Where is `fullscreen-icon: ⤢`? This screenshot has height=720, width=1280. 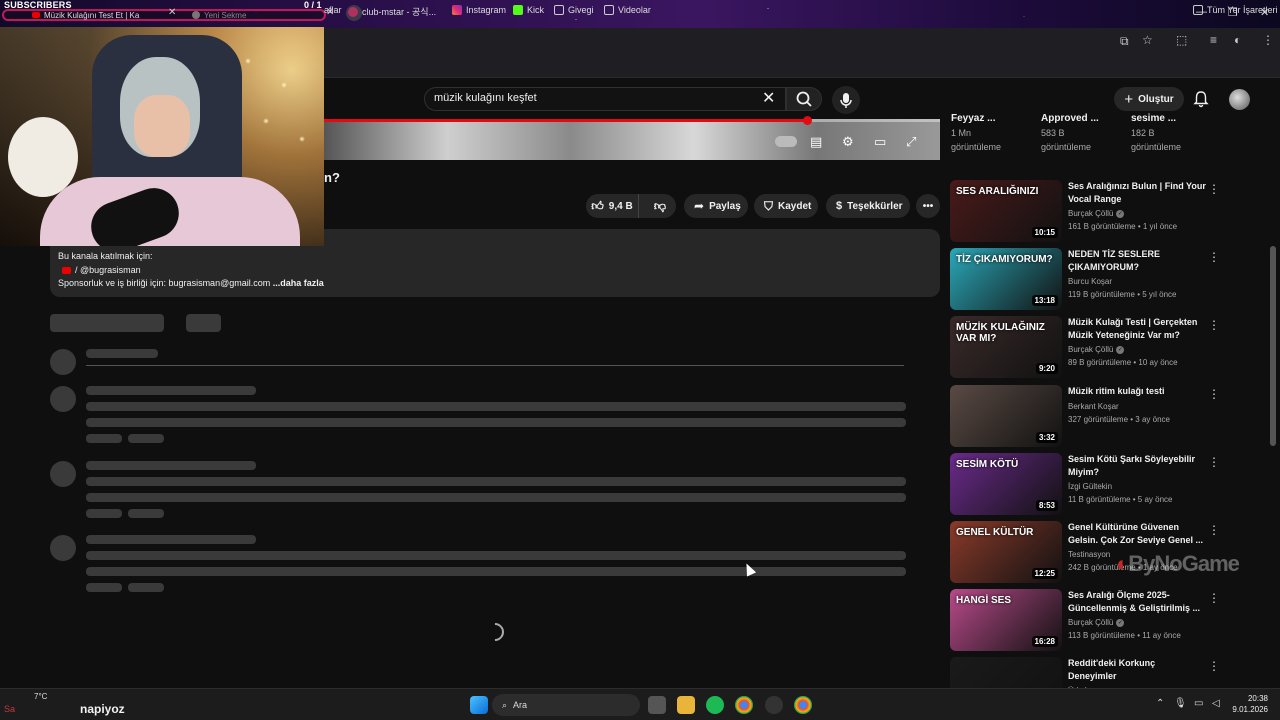
fullscreen-icon: ⤢ is located at coordinates (911, 142).